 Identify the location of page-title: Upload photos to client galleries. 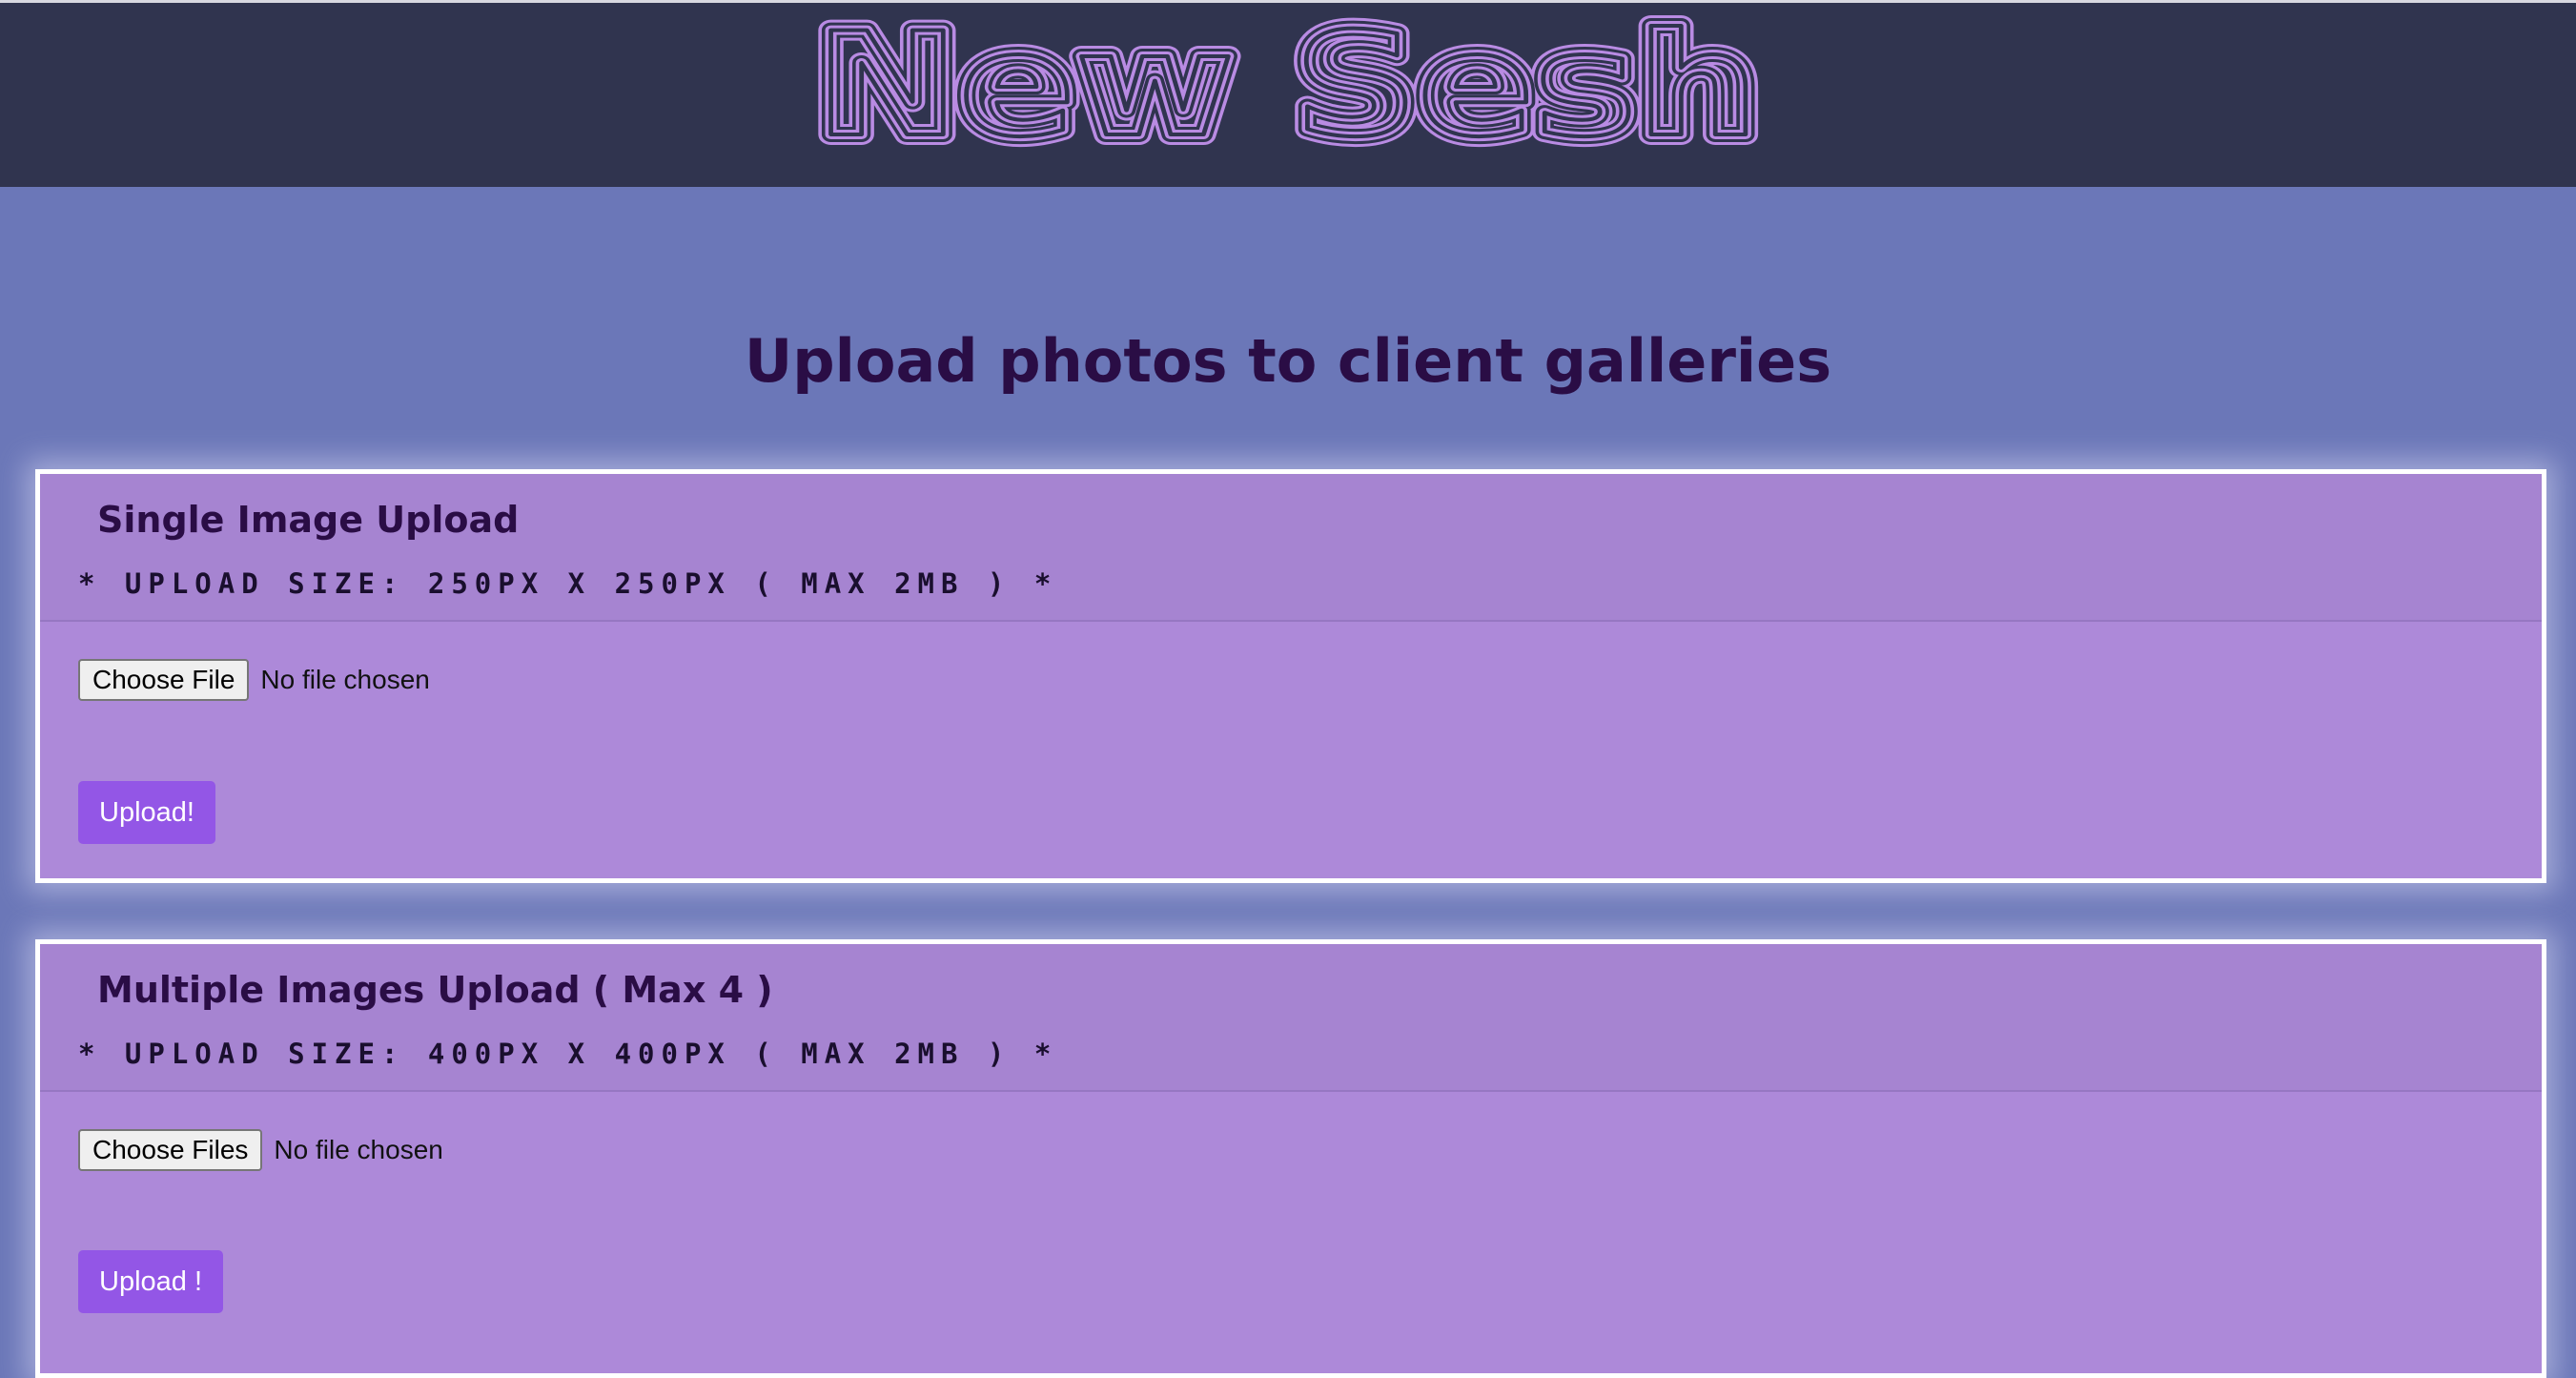
(1288, 361).